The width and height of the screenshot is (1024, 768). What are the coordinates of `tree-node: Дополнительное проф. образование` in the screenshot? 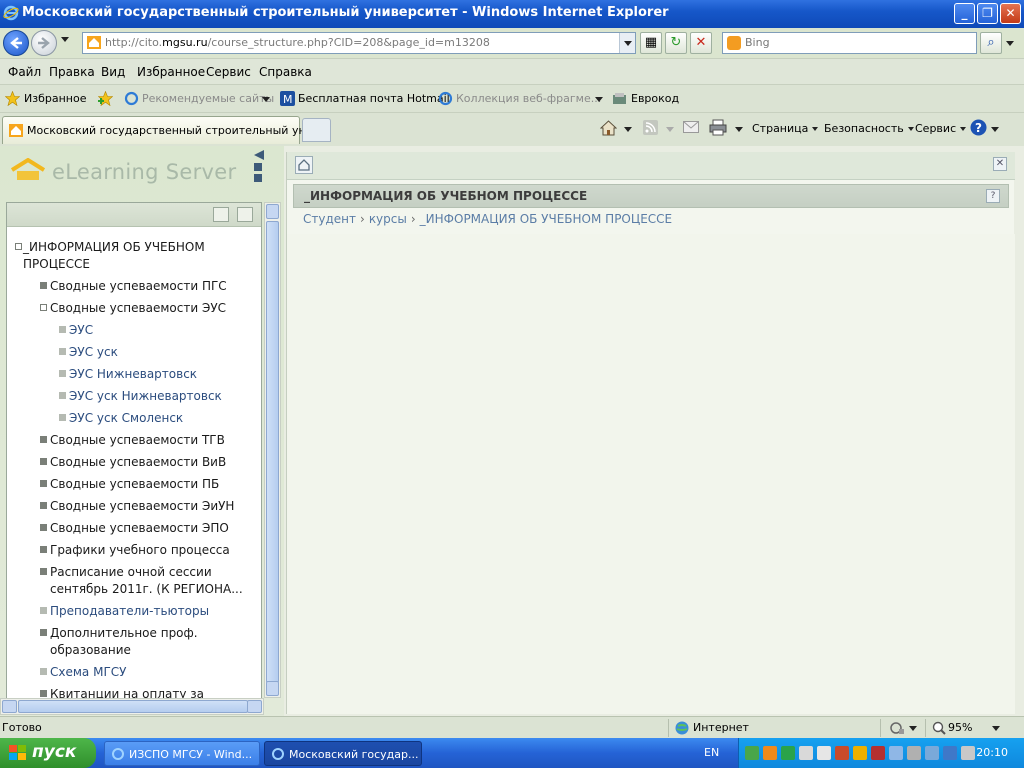 It's located at (134, 644).